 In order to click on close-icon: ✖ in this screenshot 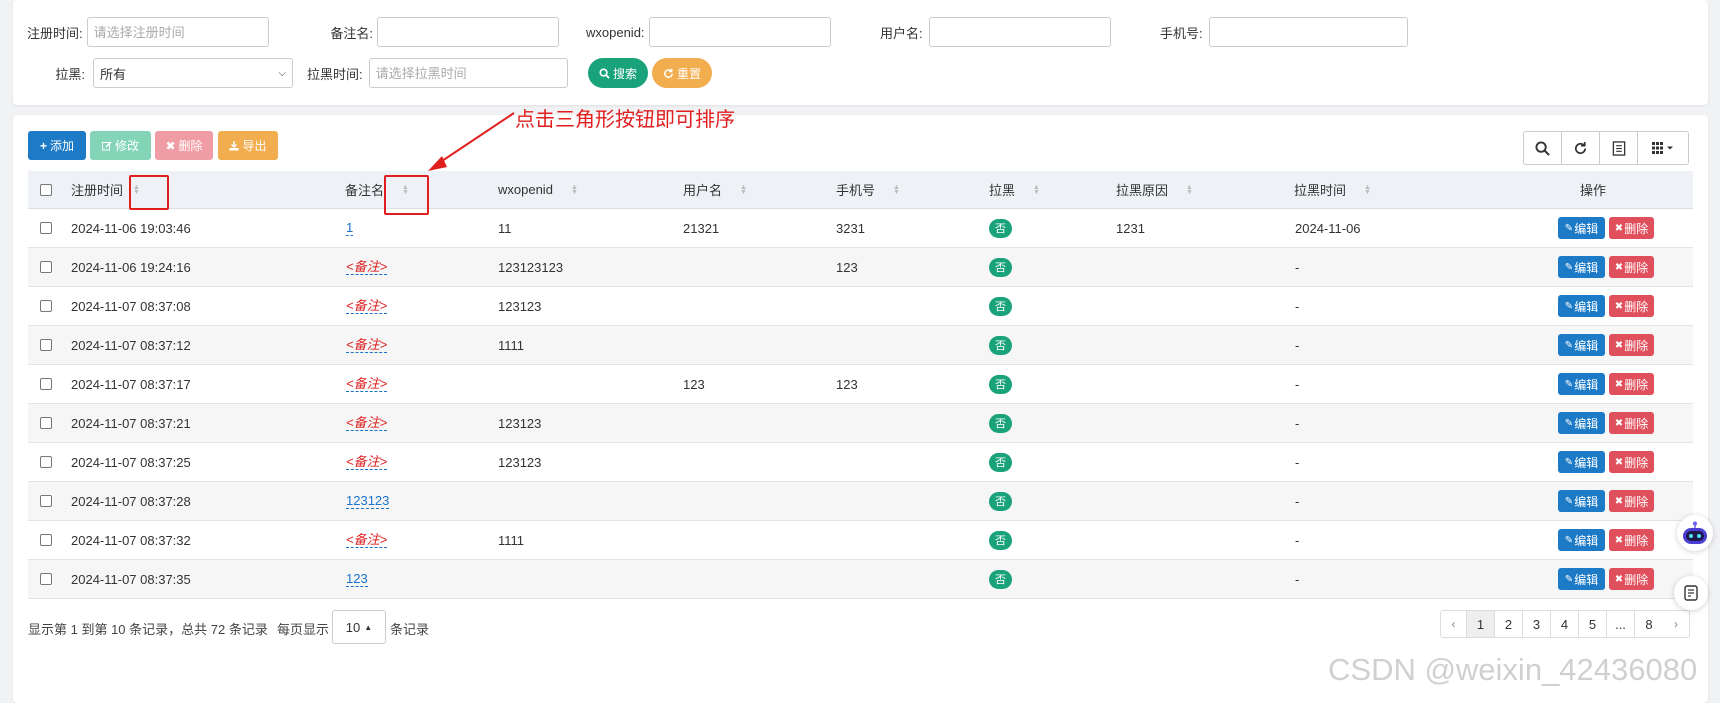, I will do `click(1619, 384)`.